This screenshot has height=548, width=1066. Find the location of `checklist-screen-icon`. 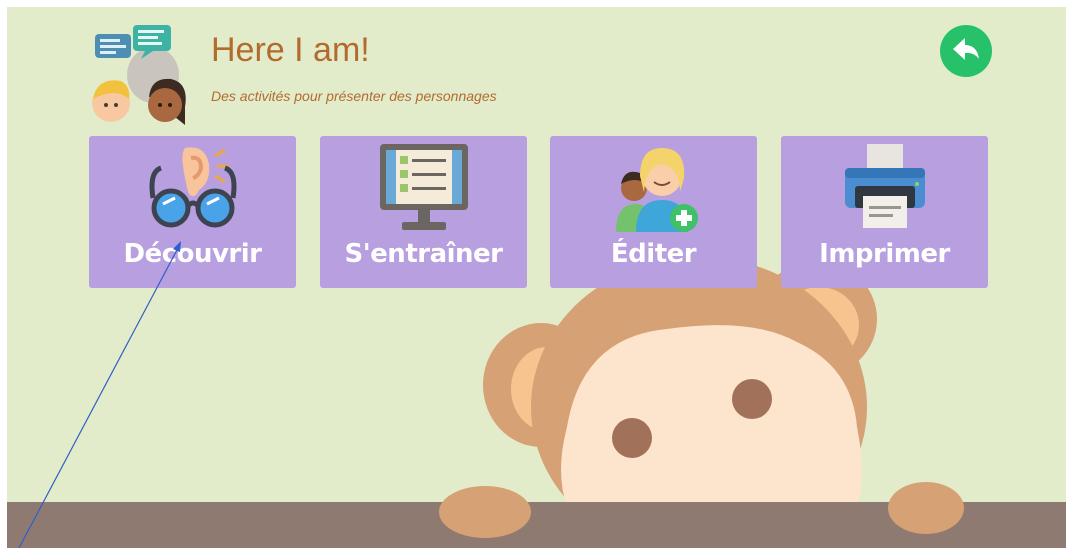

checklist-screen-icon is located at coordinates (423, 187).